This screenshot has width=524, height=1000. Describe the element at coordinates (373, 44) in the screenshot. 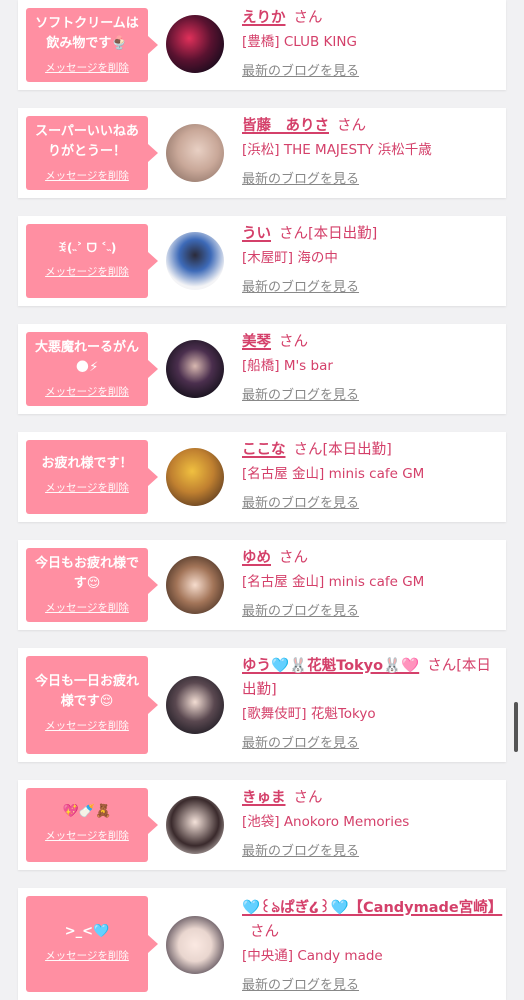

I see `user-info: えりか さん [豊橋] CLUB KING 最新のブログを見る` at that location.